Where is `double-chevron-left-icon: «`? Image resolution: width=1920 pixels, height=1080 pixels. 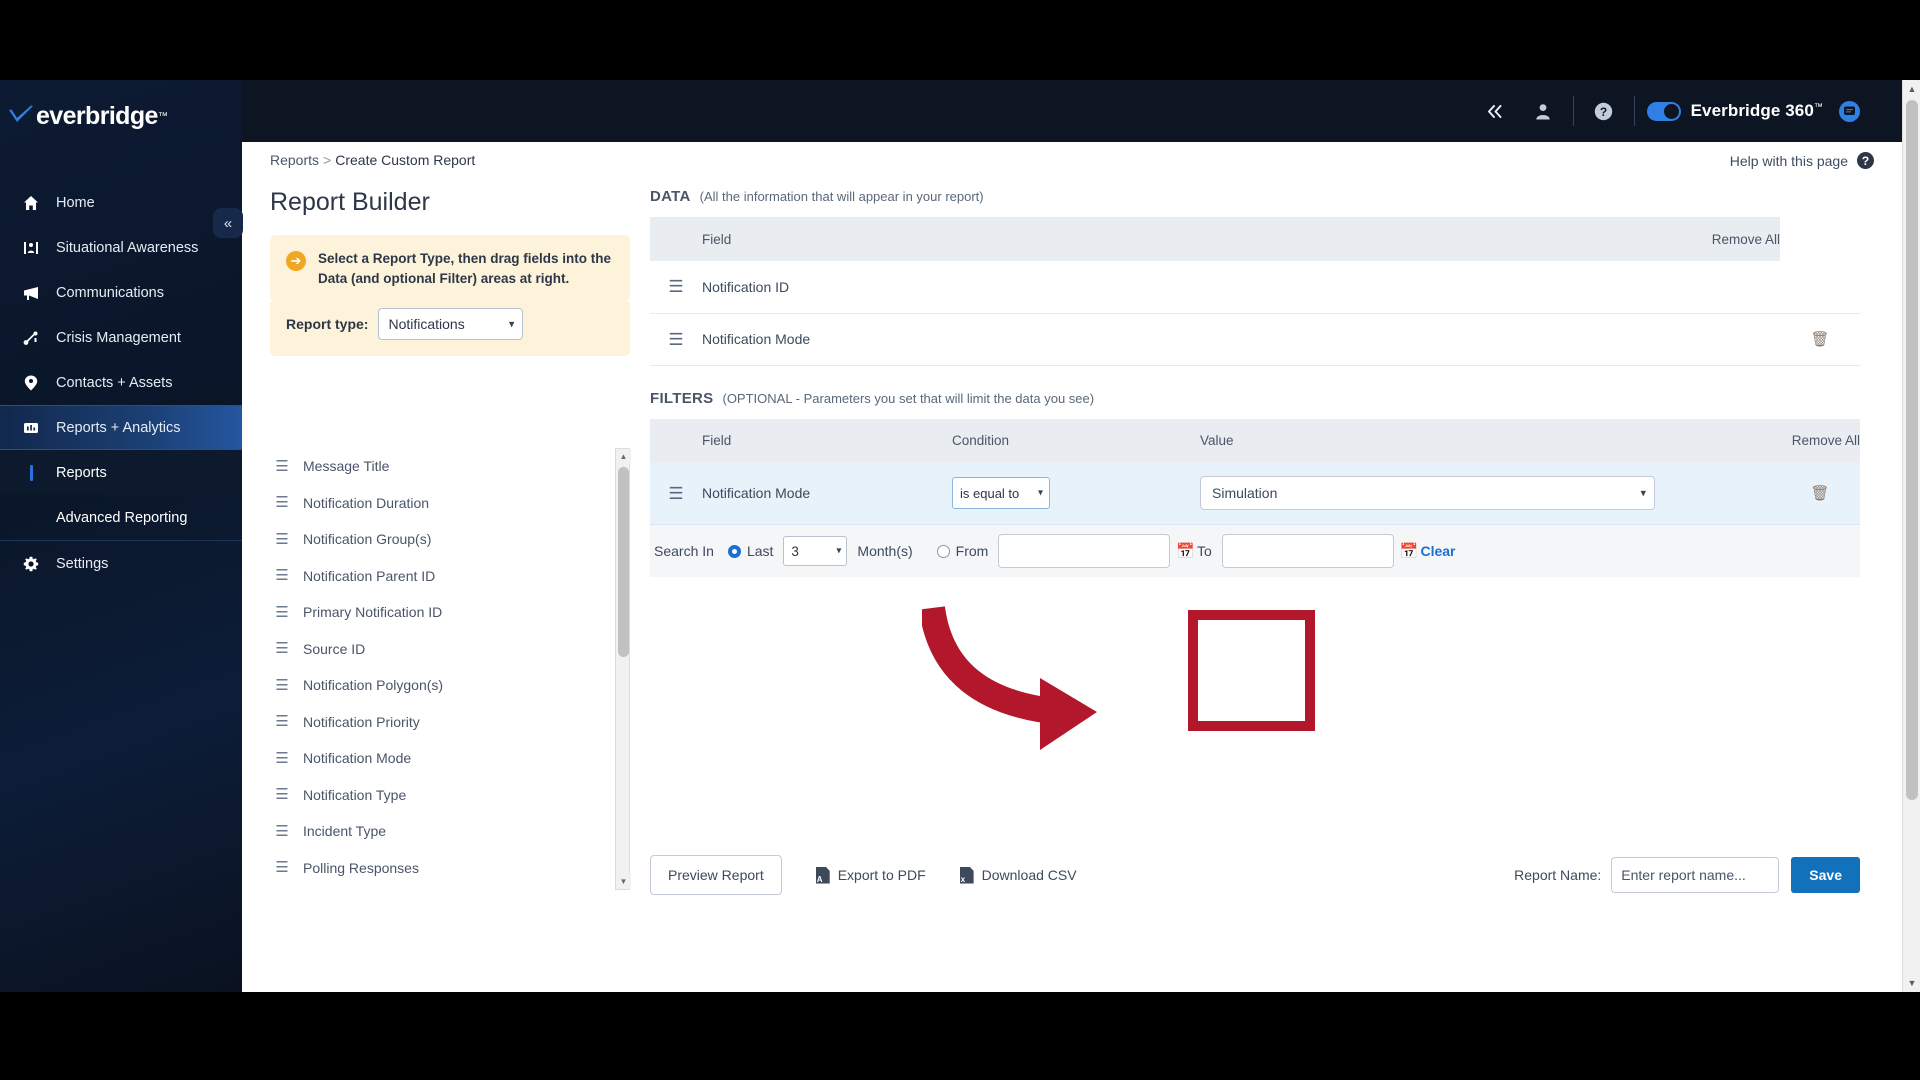
double-chevron-left-icon: « is located at coordinates (228, 223).